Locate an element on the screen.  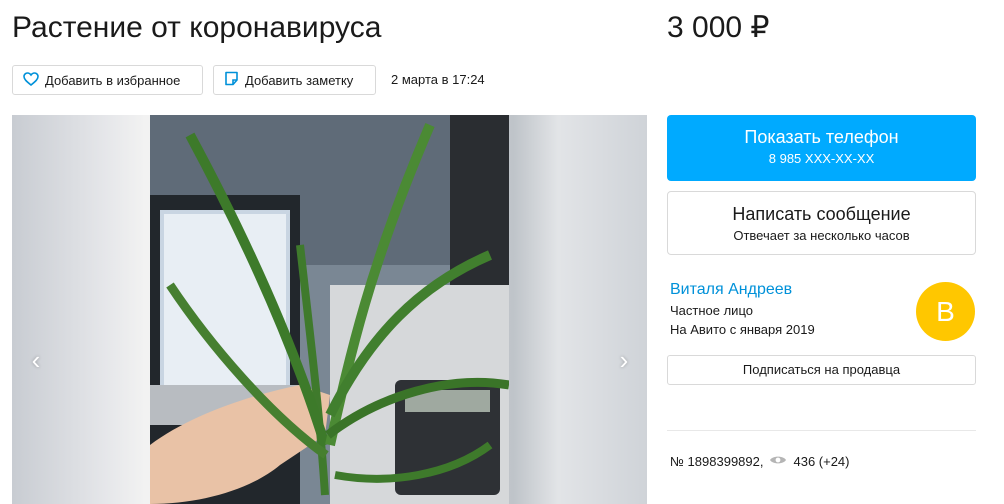
gallery-prev-arrow: ‹ is located at coordinates (36, 360).